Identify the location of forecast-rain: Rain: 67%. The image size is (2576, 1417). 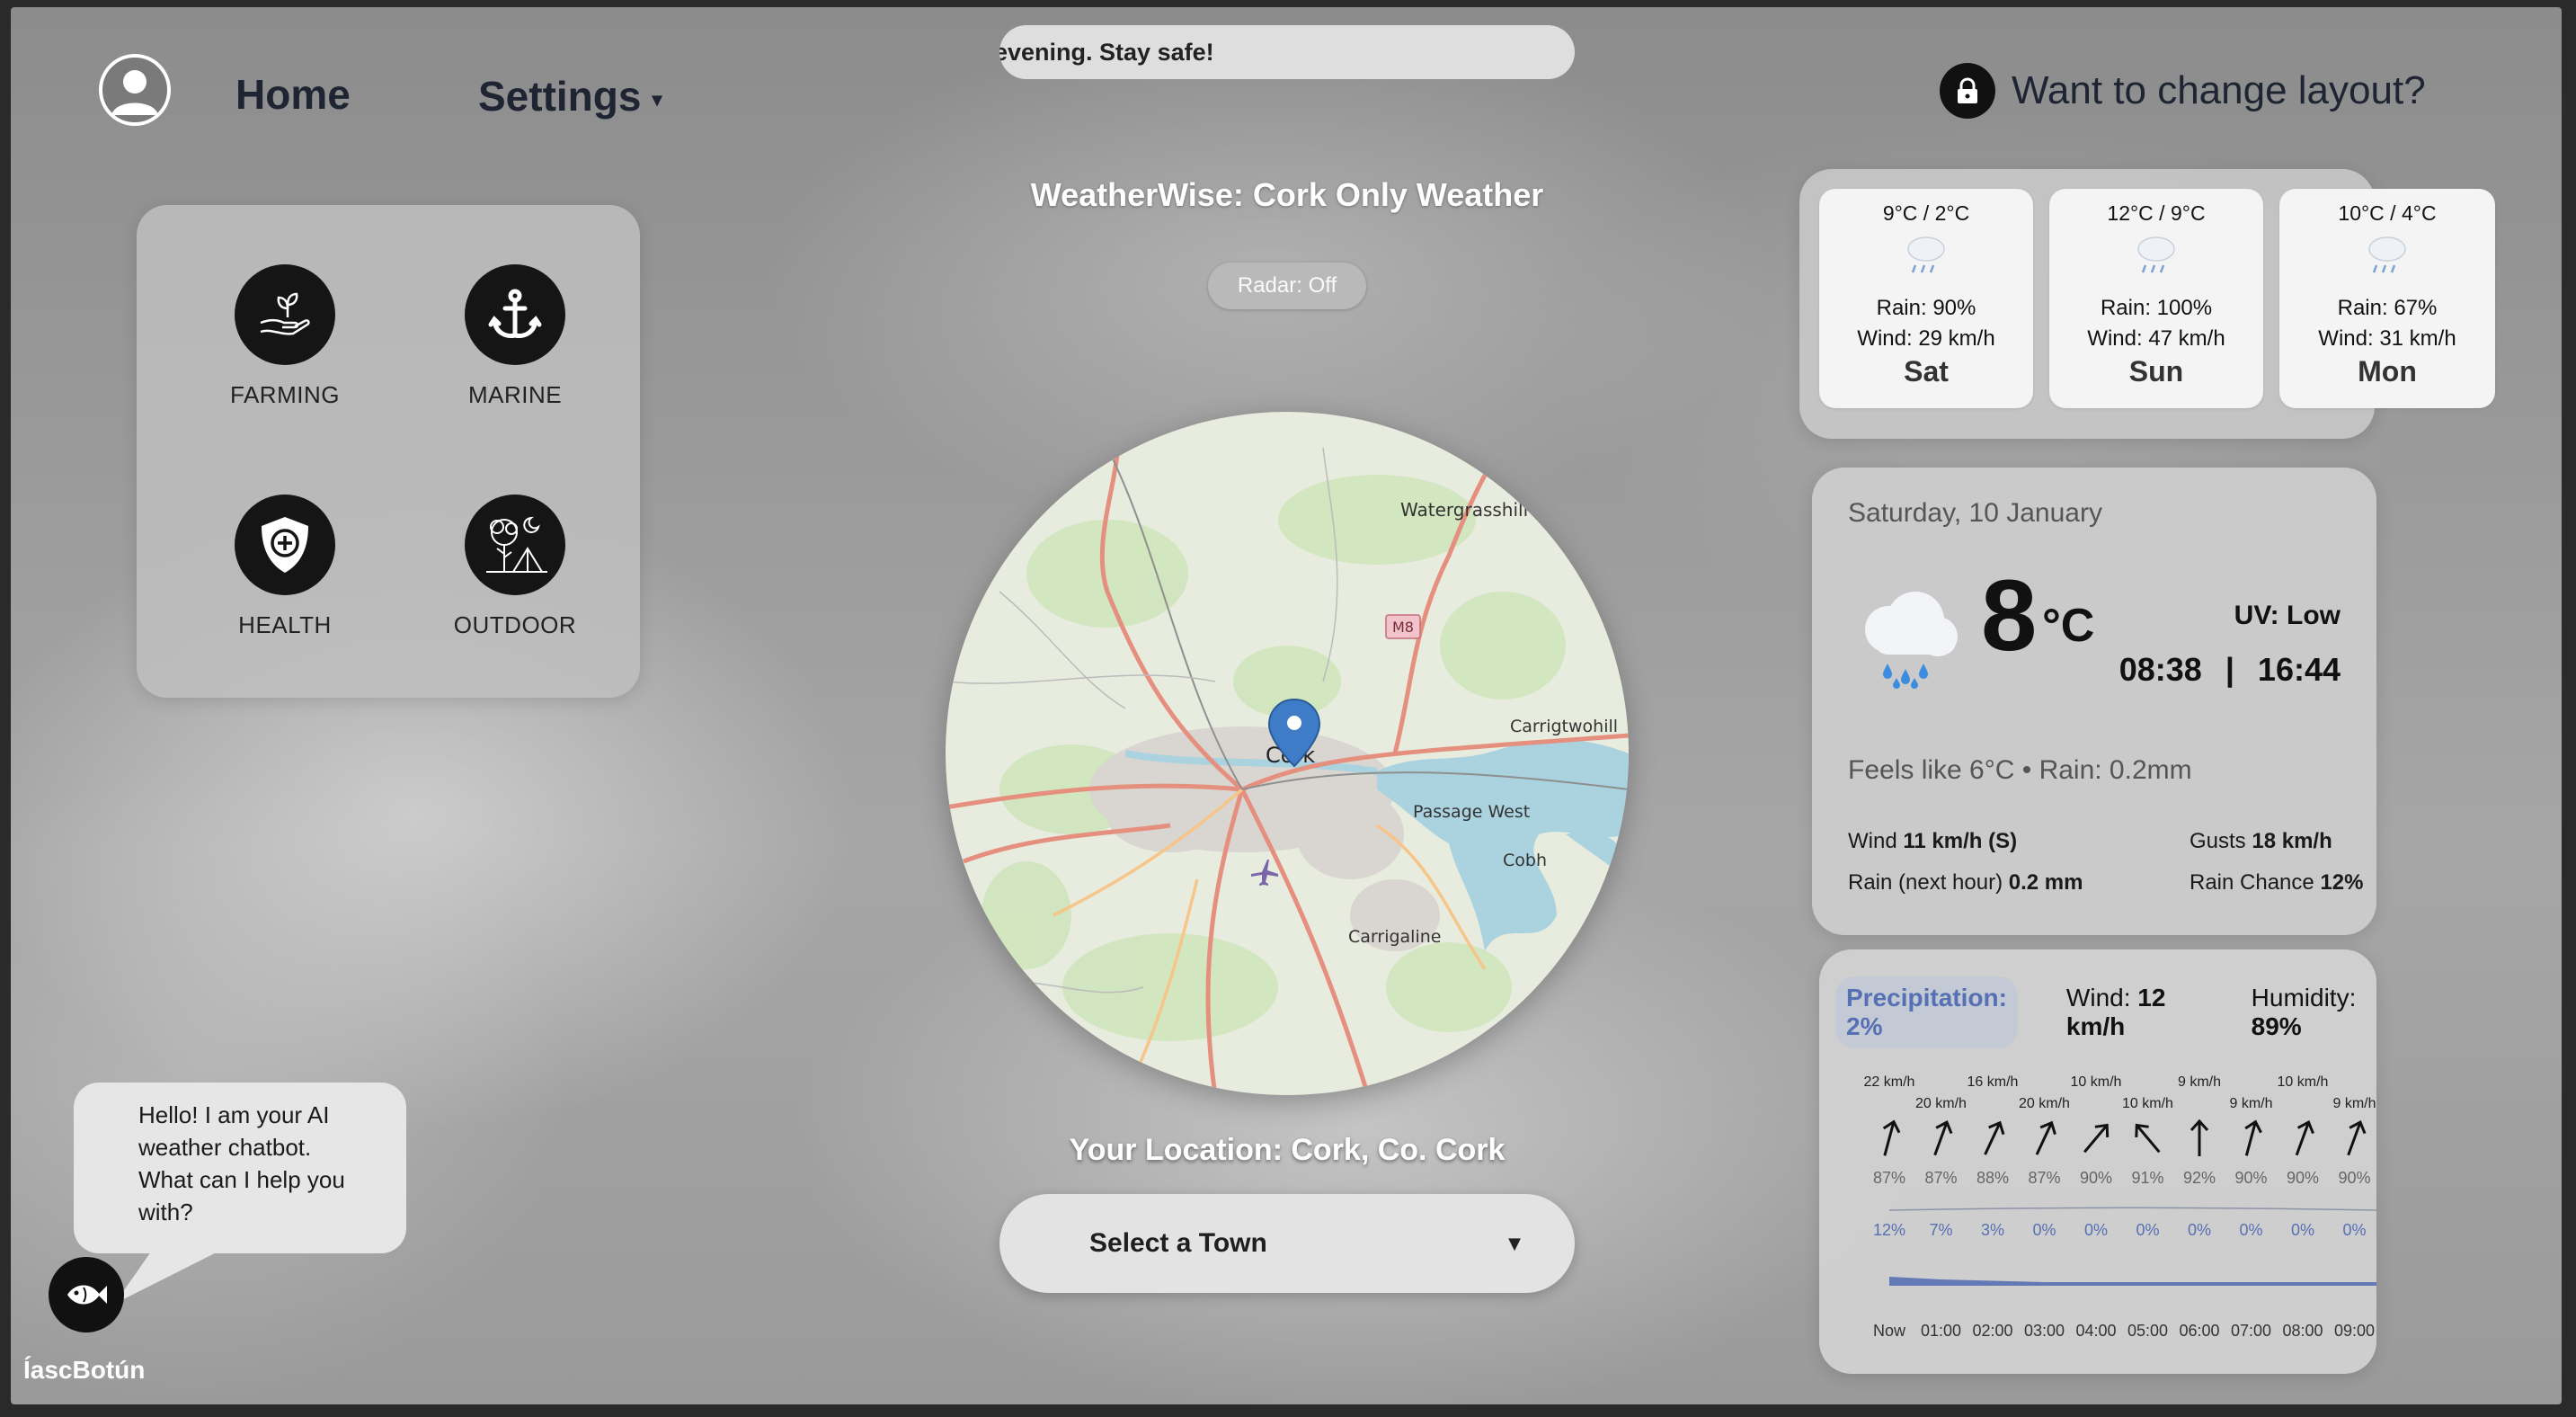
(2387, 308).